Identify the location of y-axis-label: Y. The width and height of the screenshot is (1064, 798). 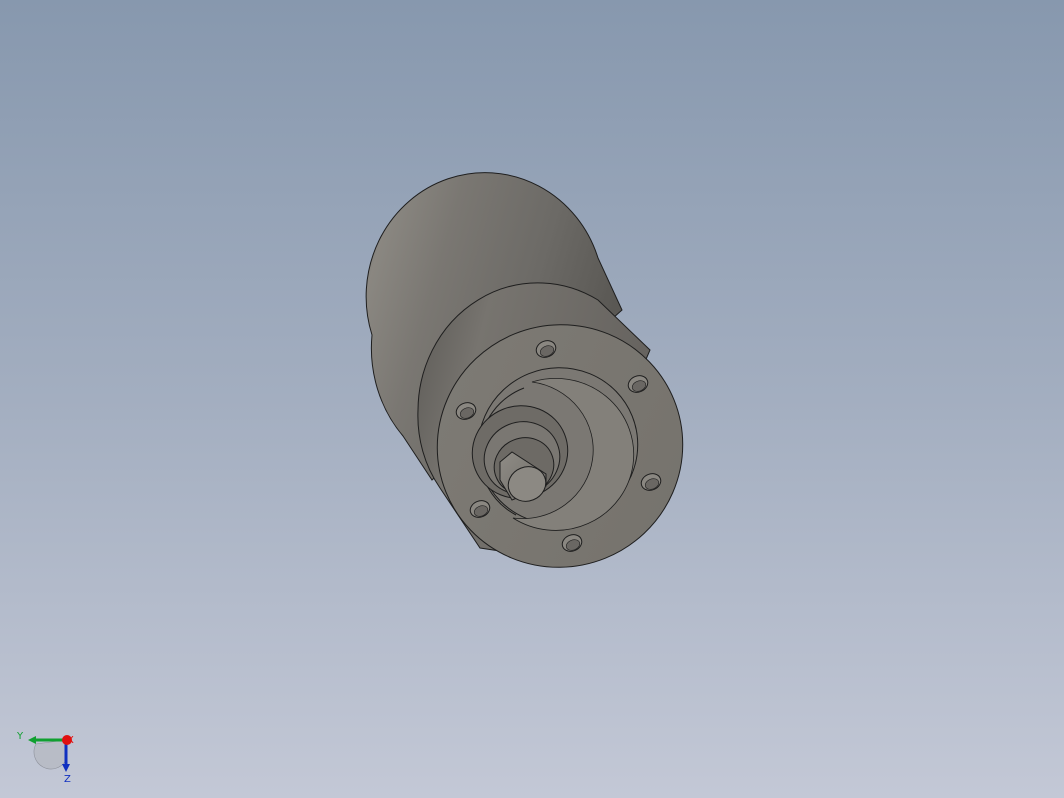
(20, 736).